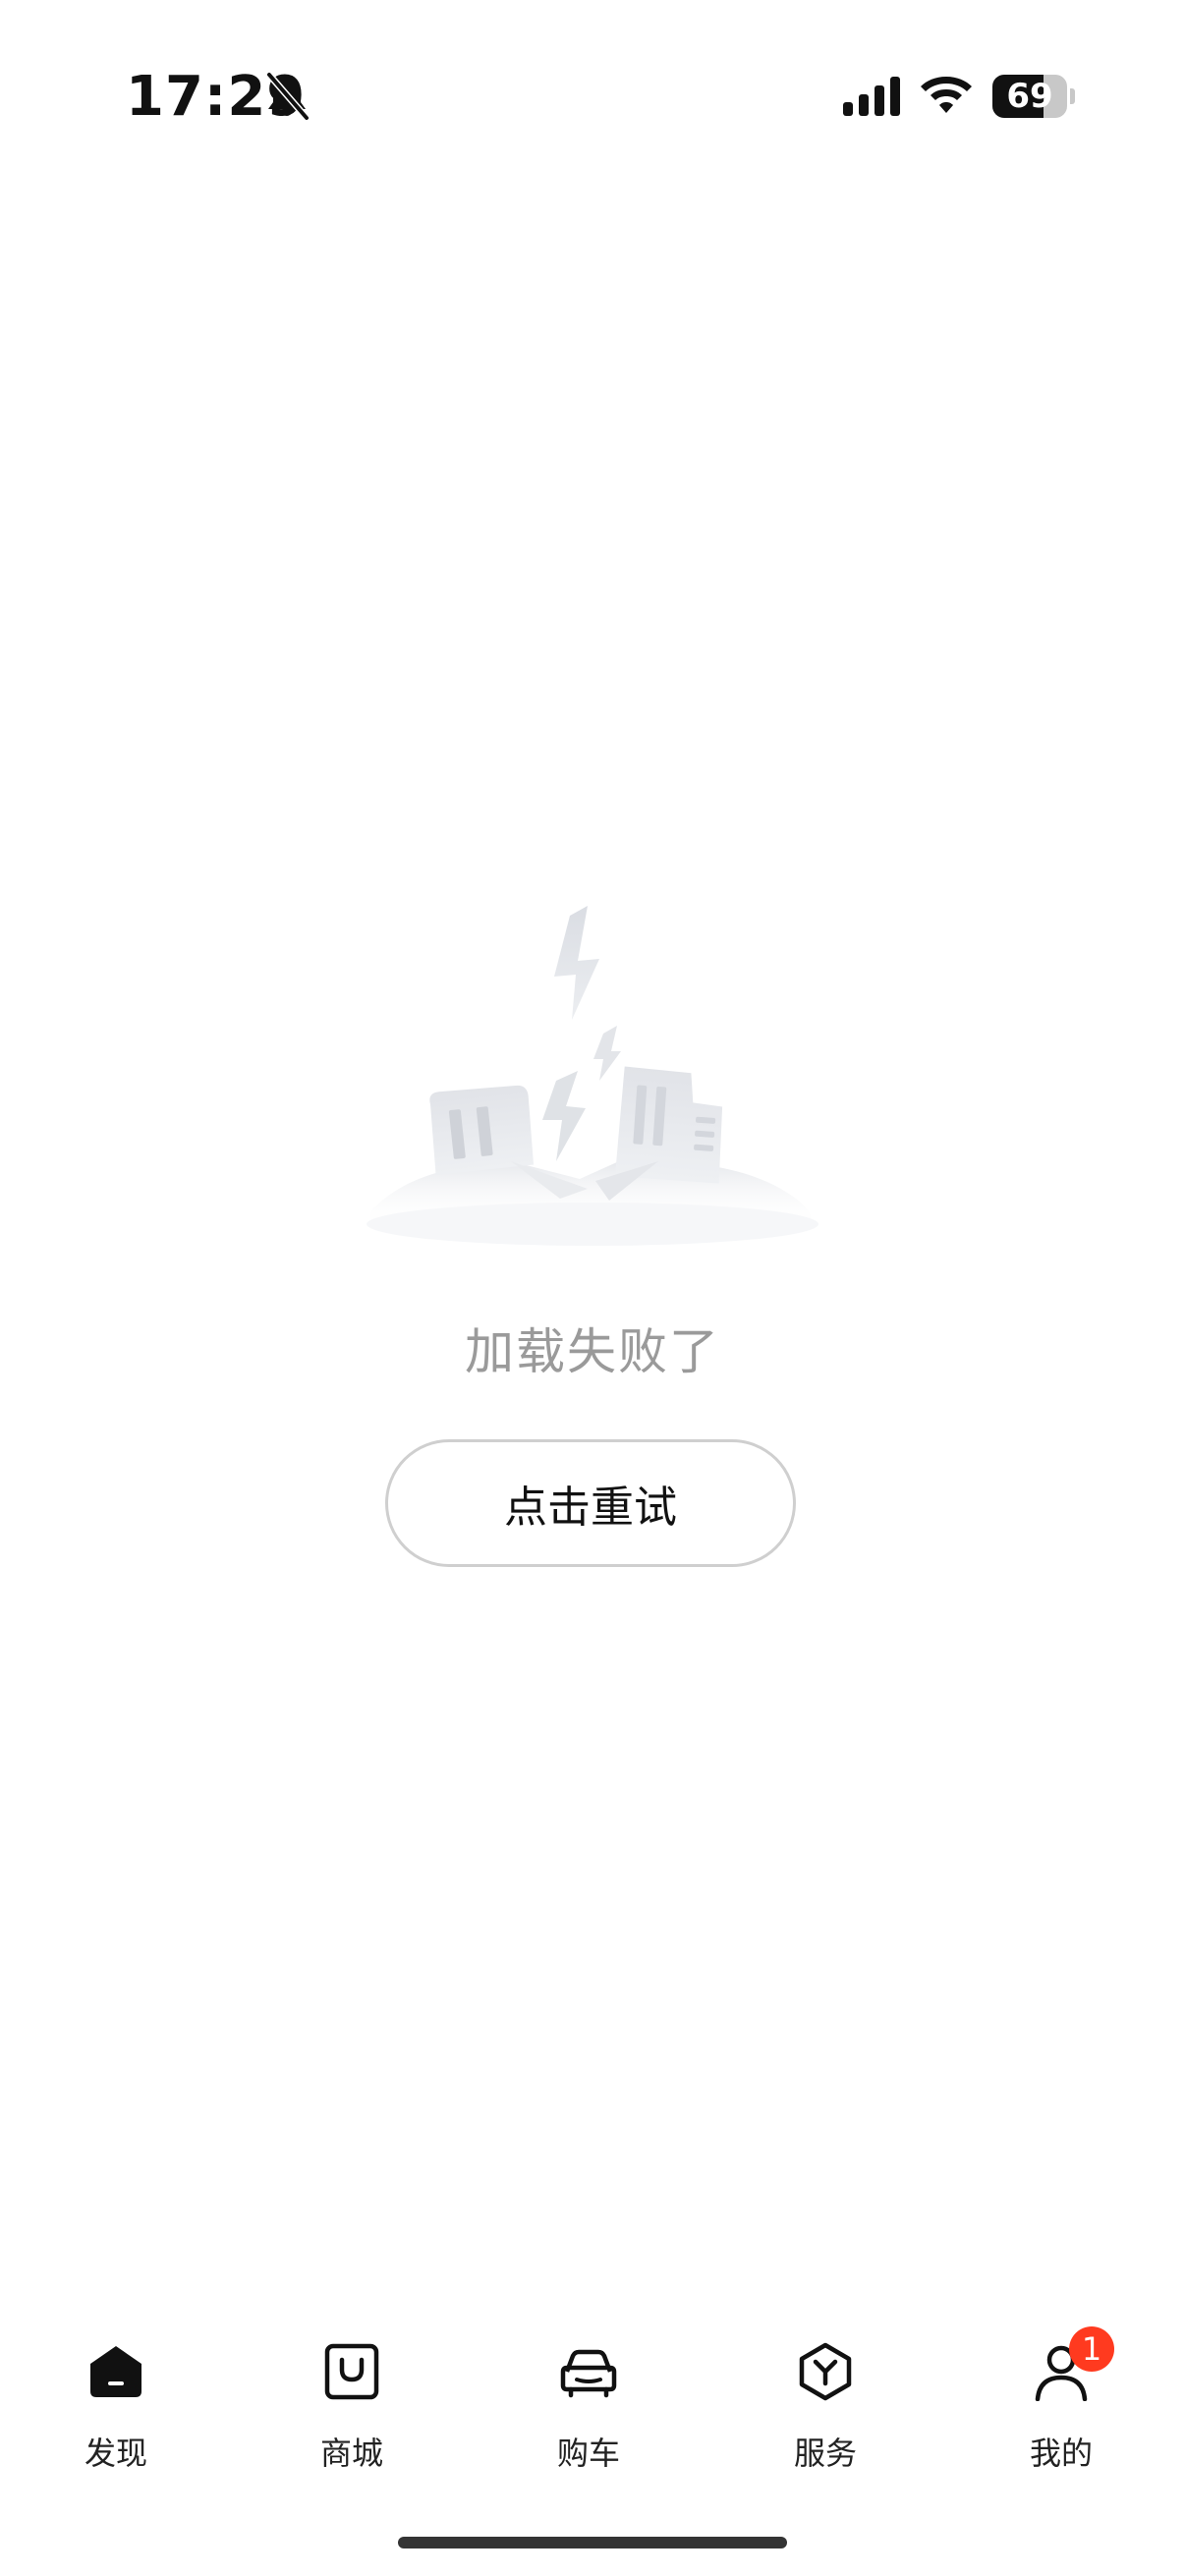 This screenshot has height=2576, width=1185. What do you see at coordinates (589, 2402) in the screenshot?
I see `tab-buy-car: 购车` at bounding box center [589, 2402].